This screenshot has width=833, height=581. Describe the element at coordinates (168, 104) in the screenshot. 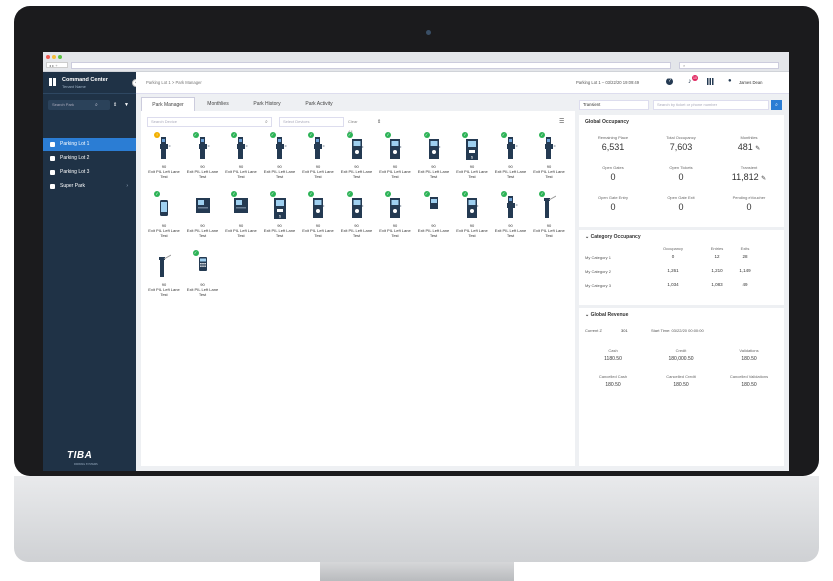

I see `tab-park-manager: Park Manager` at that location.